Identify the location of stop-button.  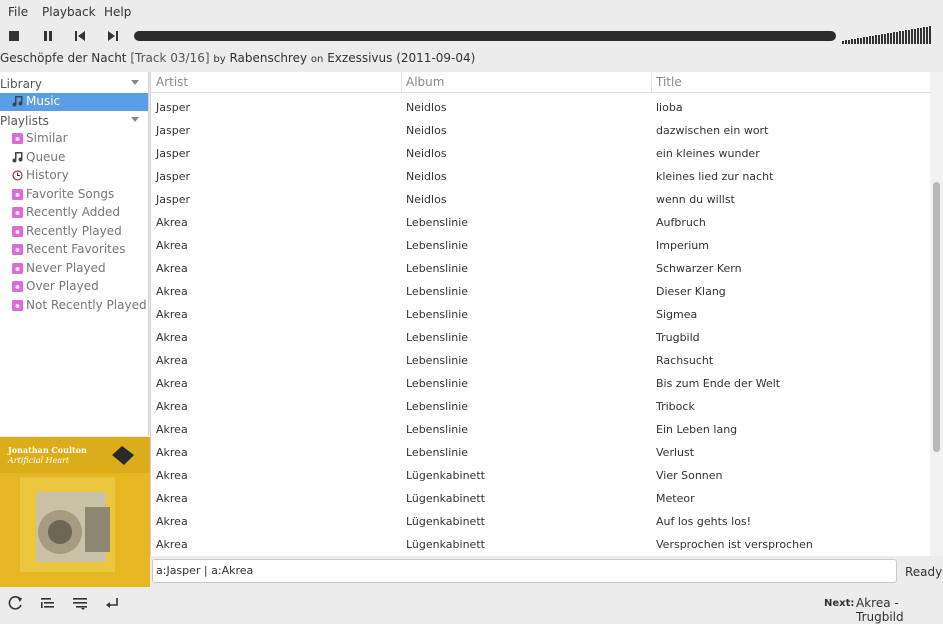
(14, 36).